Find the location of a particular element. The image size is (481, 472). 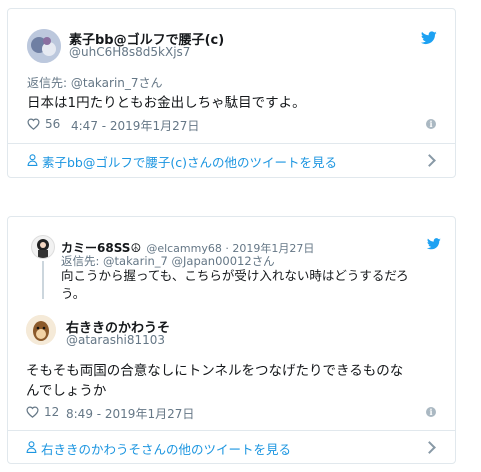

tweet-text: そもそも両国の合意なしにトンネルをつなげたりできるものな んでしょうか is located at coordinates (214, 381).